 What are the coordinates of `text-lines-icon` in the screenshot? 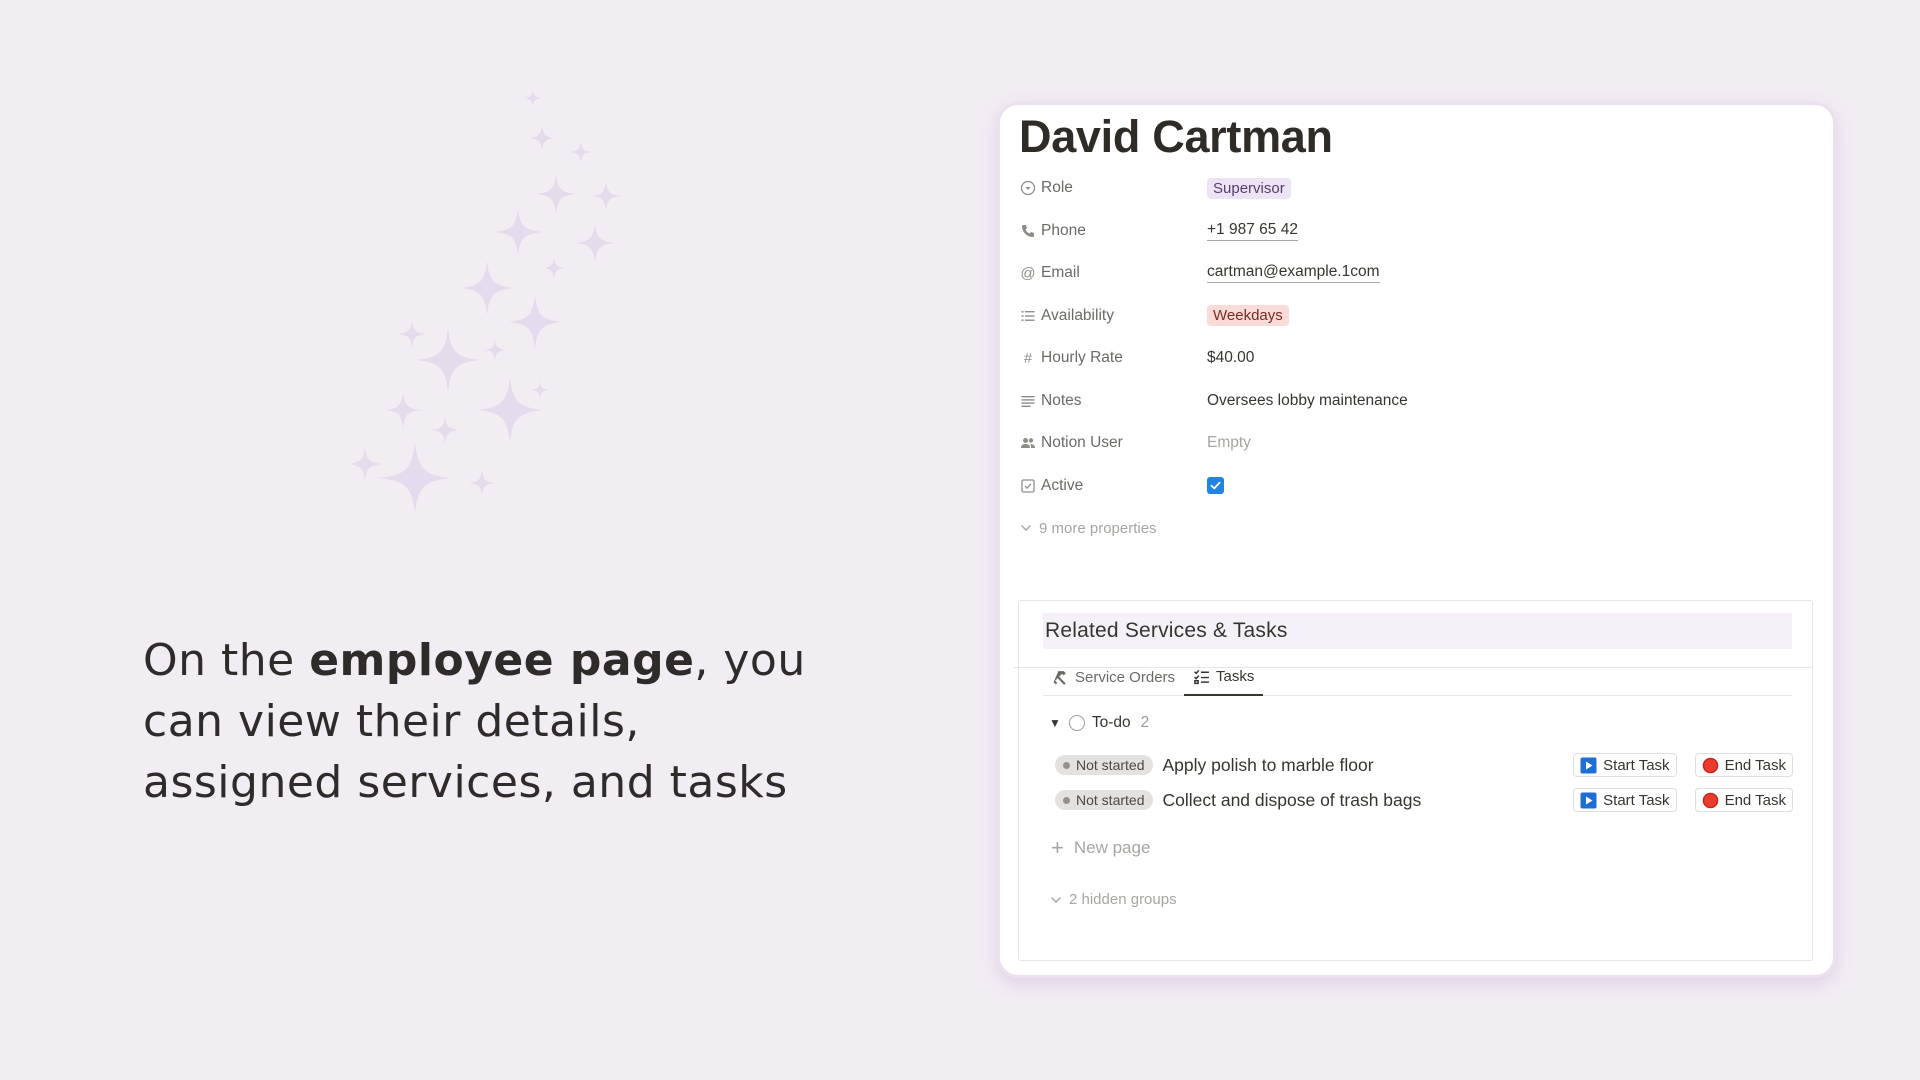 It's located at (1028, 401).